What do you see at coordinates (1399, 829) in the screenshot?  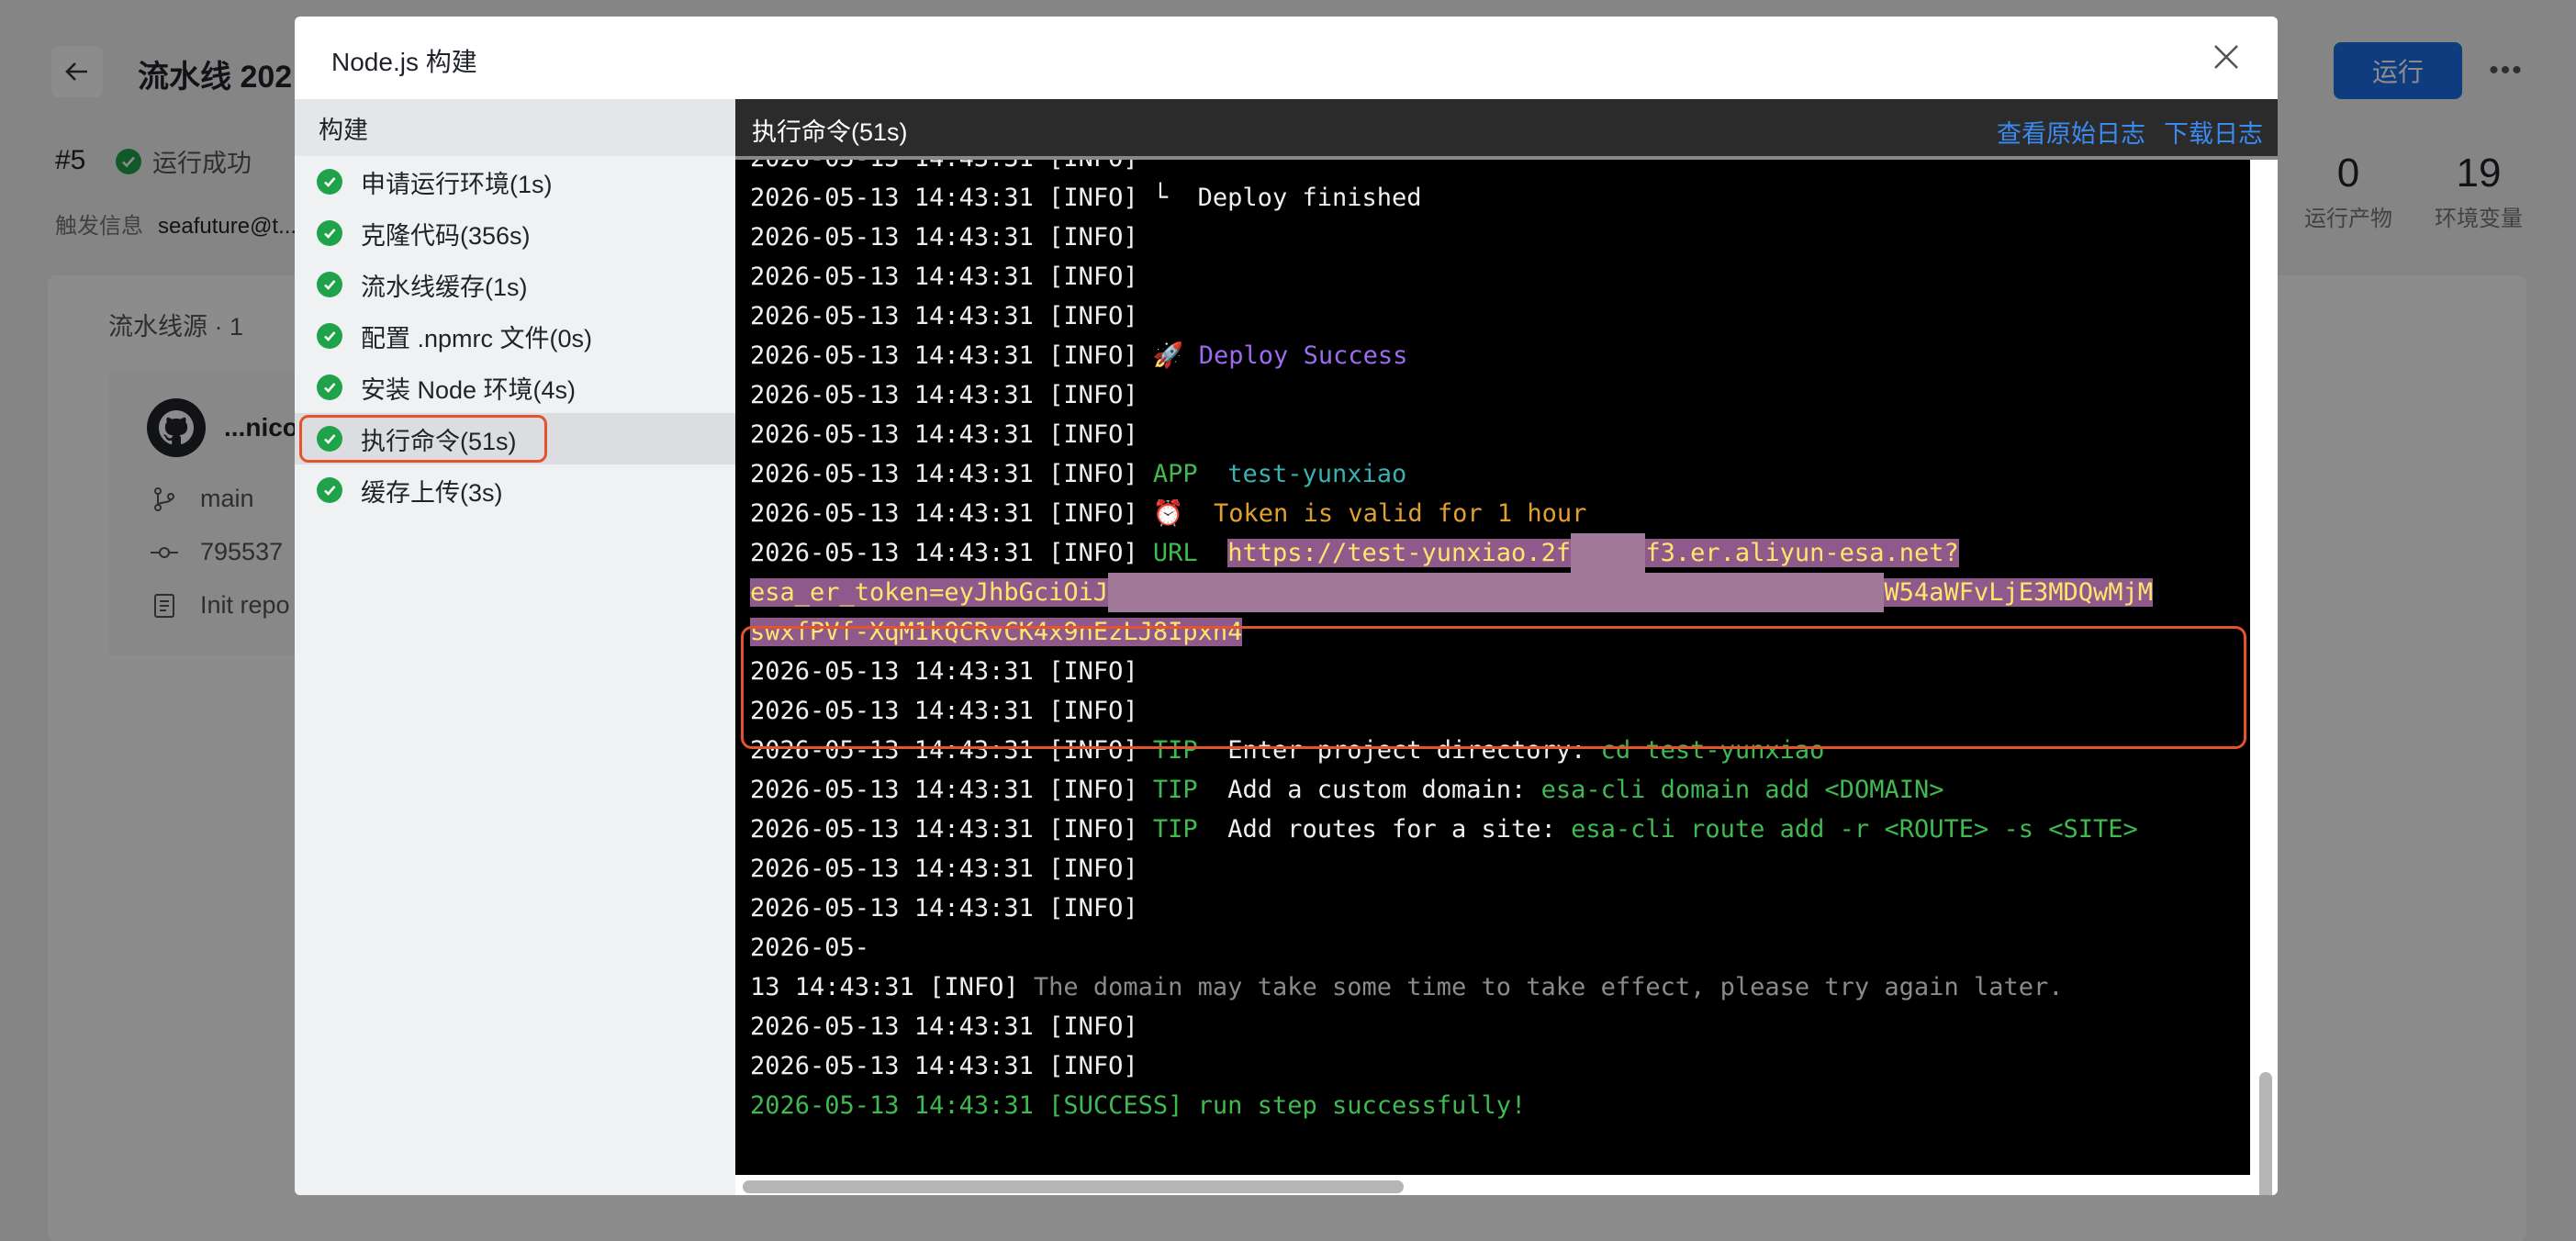 I see `log-text: Add routes for a site:` at bounding box center [1399, 829].